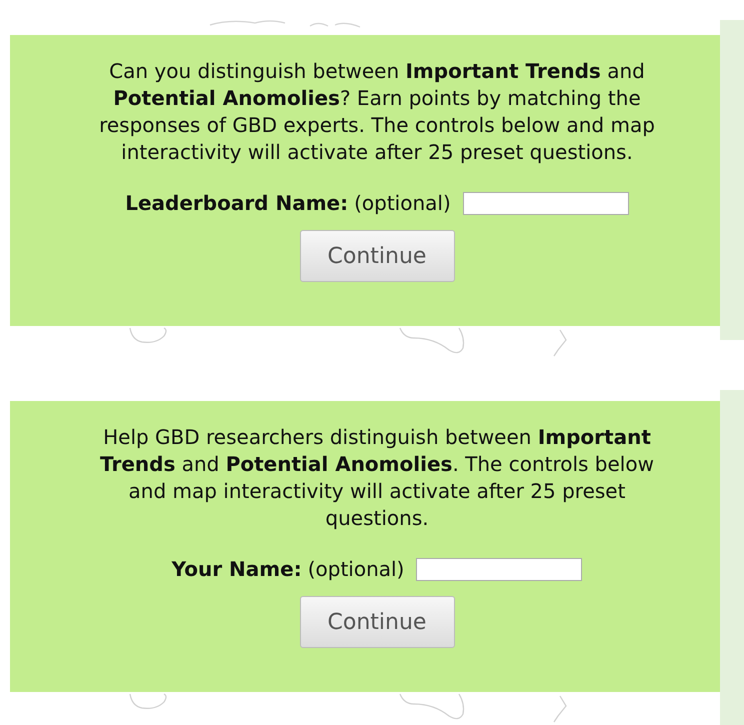 Image resolution: width=744 pixels, height=725 pixels. I want to click on name-label: Your Name:, so click(237, 569).